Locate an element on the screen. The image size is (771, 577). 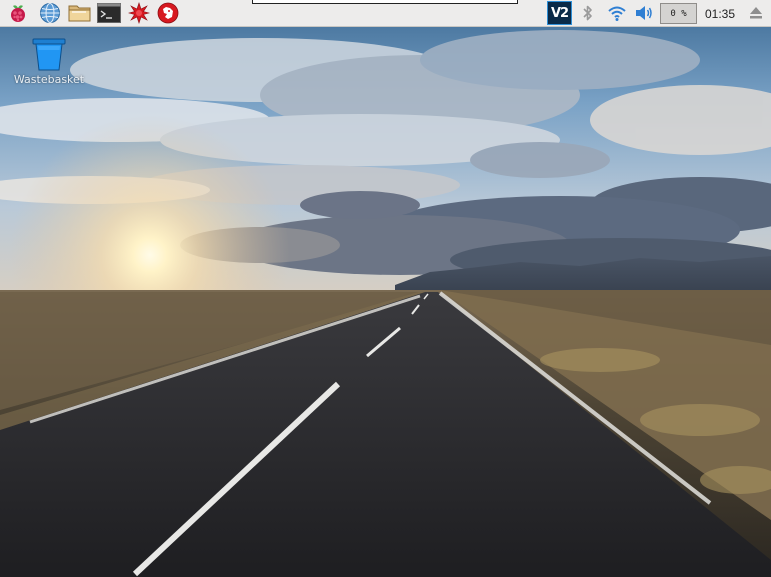
speaker-icon is located at coordinates (644, 13).